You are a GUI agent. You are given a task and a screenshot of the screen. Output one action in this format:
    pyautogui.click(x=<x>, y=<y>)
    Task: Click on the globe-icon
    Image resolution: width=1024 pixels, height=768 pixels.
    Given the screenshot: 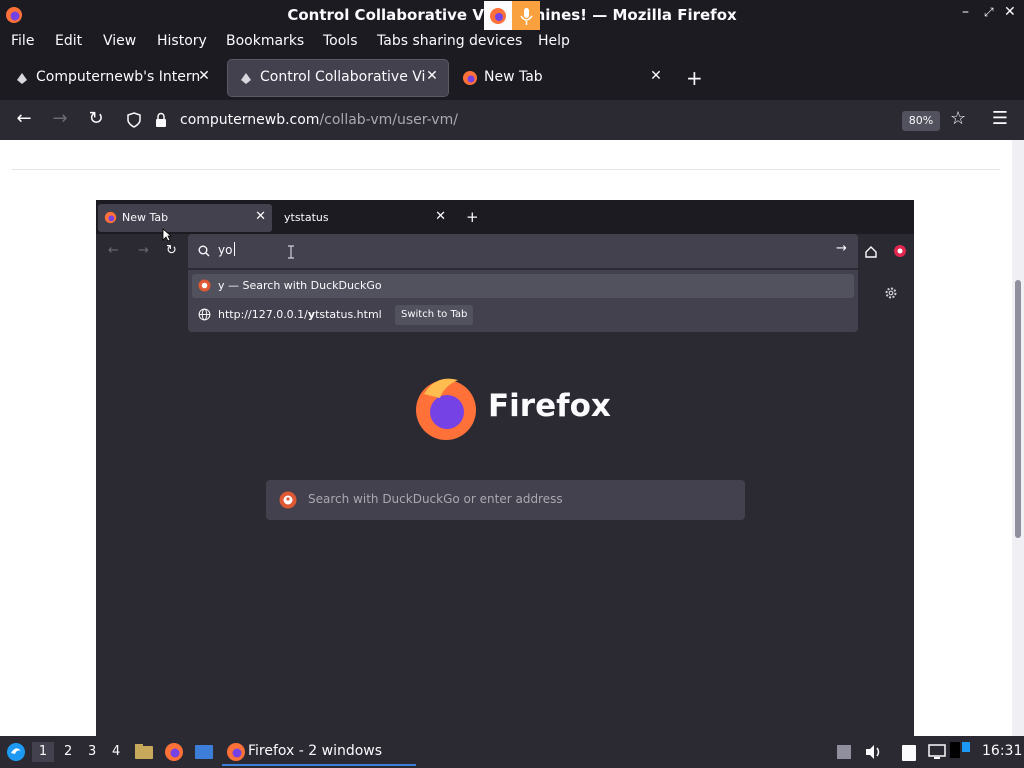 What is the action you would take?
    pyautogui.click(x=204, y=314)
    